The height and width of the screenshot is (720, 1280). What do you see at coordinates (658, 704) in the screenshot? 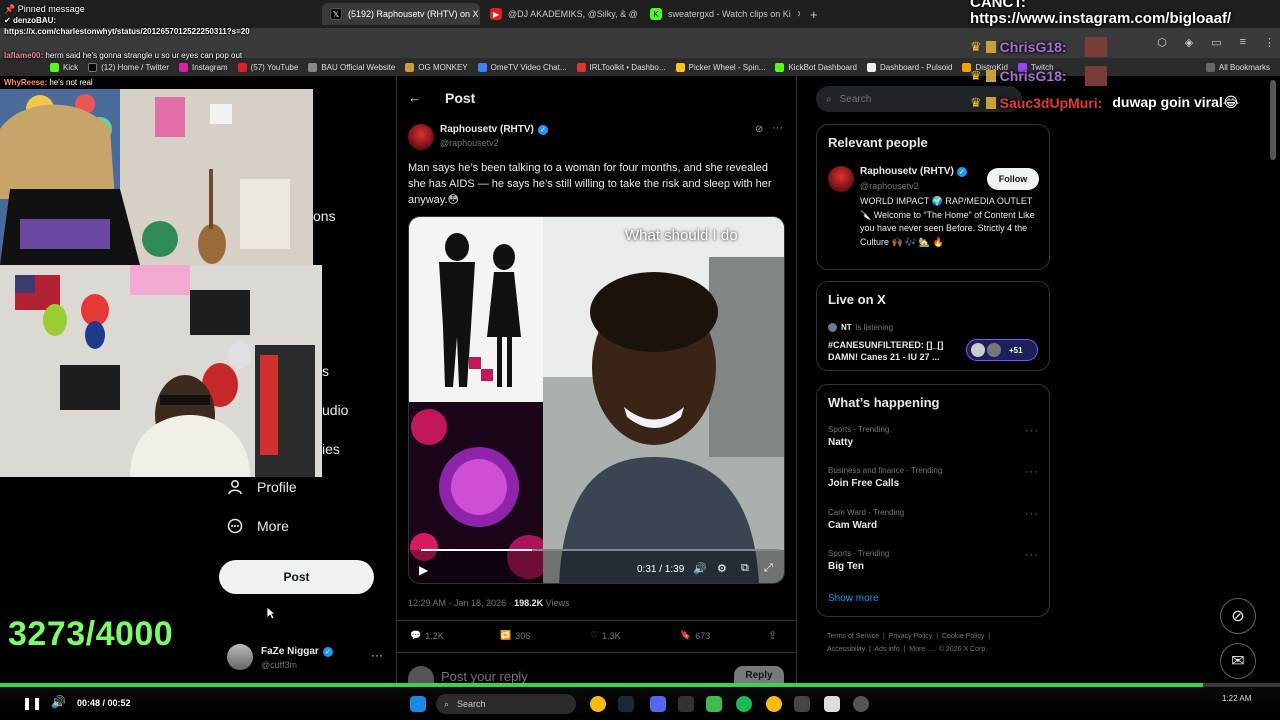
I see `discord-icon` at bounding box center [658, 704].